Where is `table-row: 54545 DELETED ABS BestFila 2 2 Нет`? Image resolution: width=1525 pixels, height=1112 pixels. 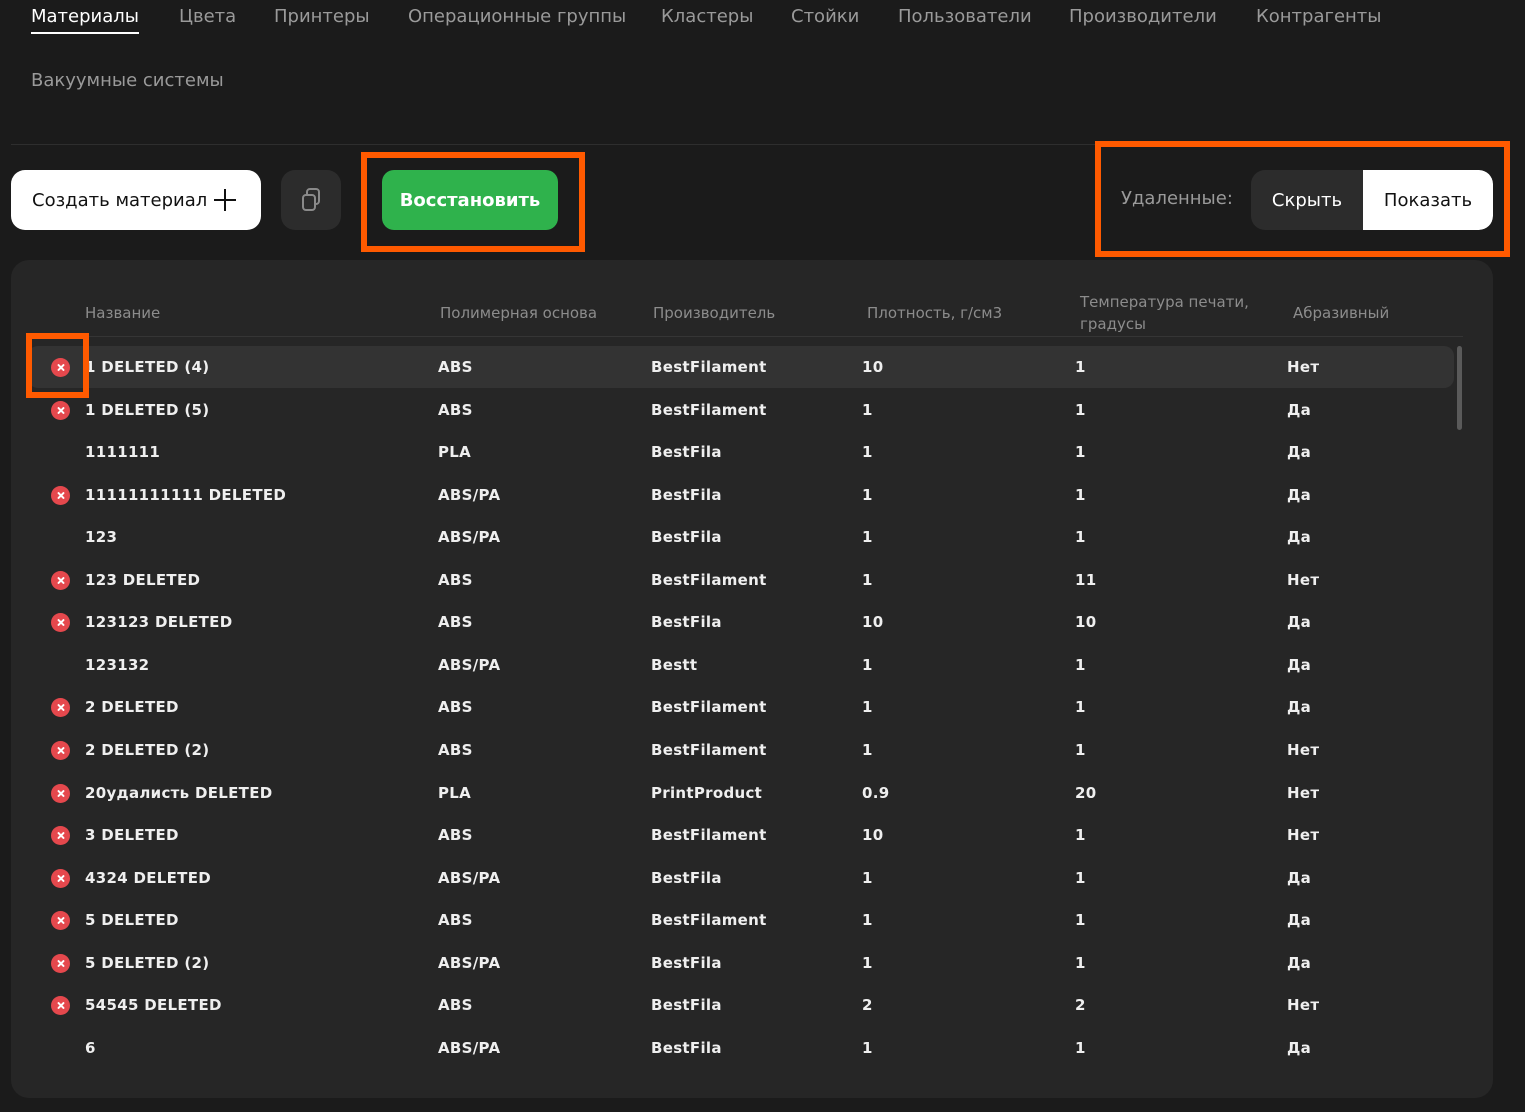 table-row: 54545 DELETED ABS BestFila 2 2 Нет is located at coordinates (741, 1005).